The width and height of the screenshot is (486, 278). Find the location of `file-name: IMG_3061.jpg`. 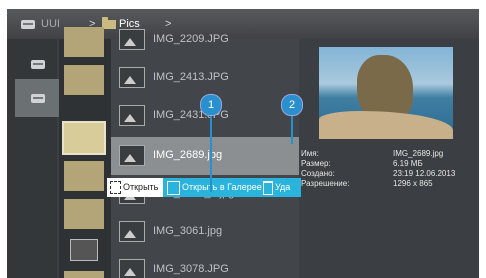

file-name: IMG_3061.jpg is located at coordinates (188, 231).